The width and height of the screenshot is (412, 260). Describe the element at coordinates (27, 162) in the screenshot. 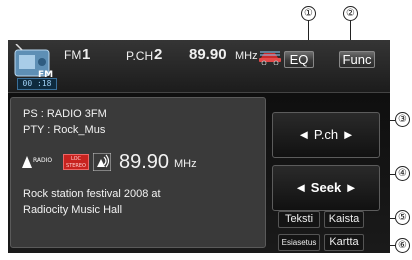

I see `radio-logo-triangle-icon` at that location.